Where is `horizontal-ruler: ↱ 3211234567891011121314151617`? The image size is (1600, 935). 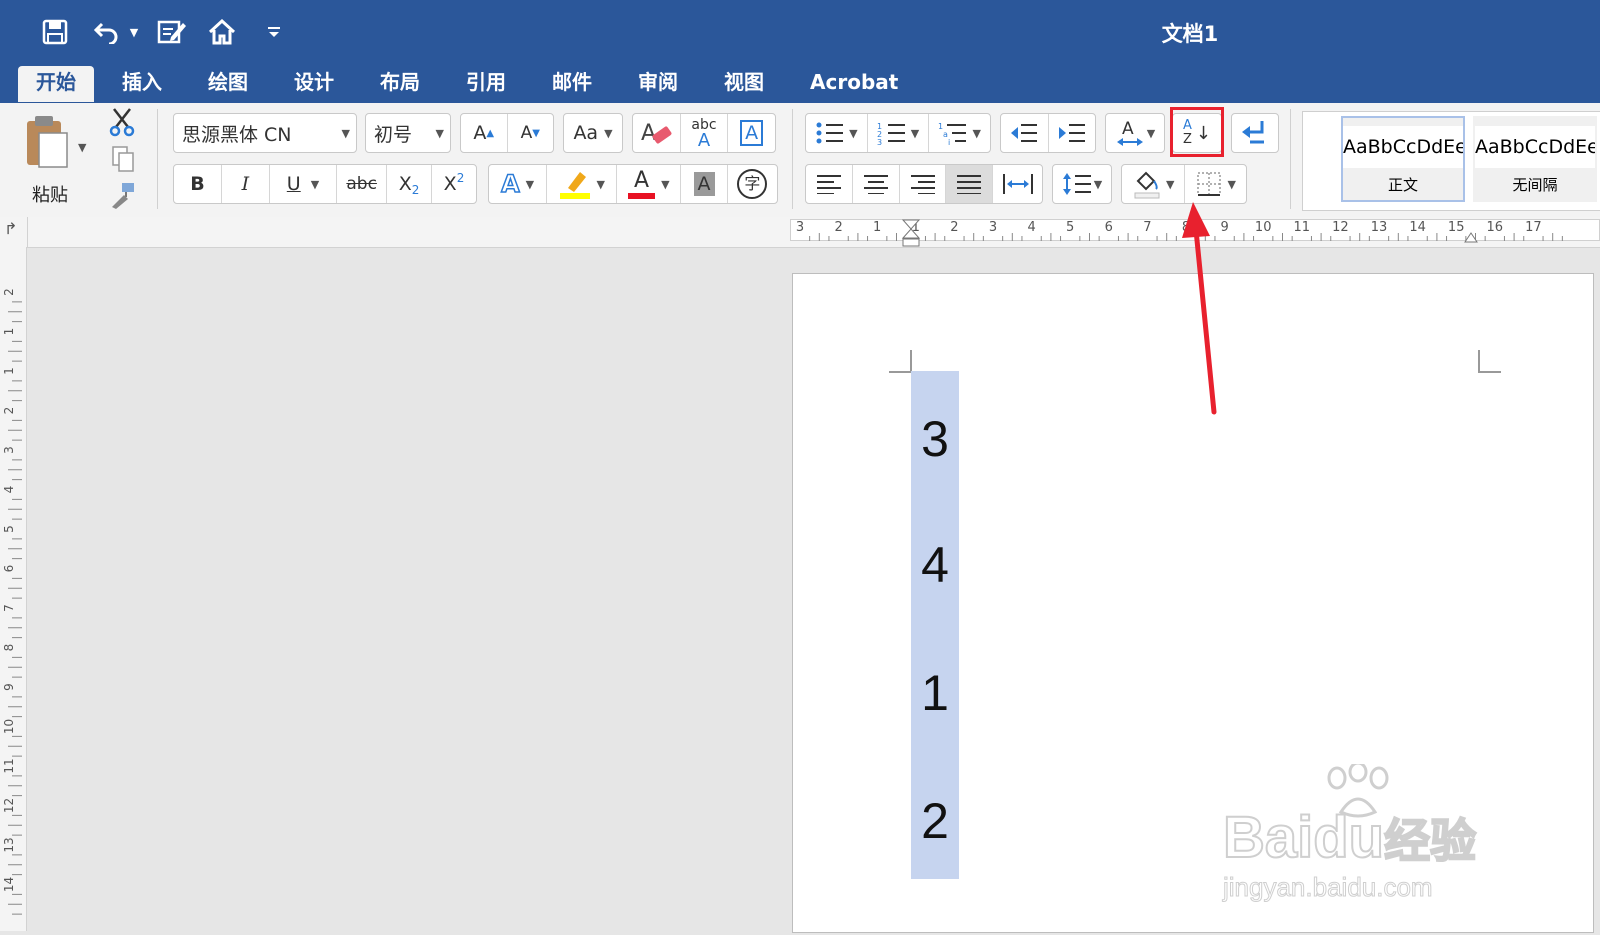
horizontal-ruler: ↱ 3211234567891011121314151617 is located at coordinates (800, 232).